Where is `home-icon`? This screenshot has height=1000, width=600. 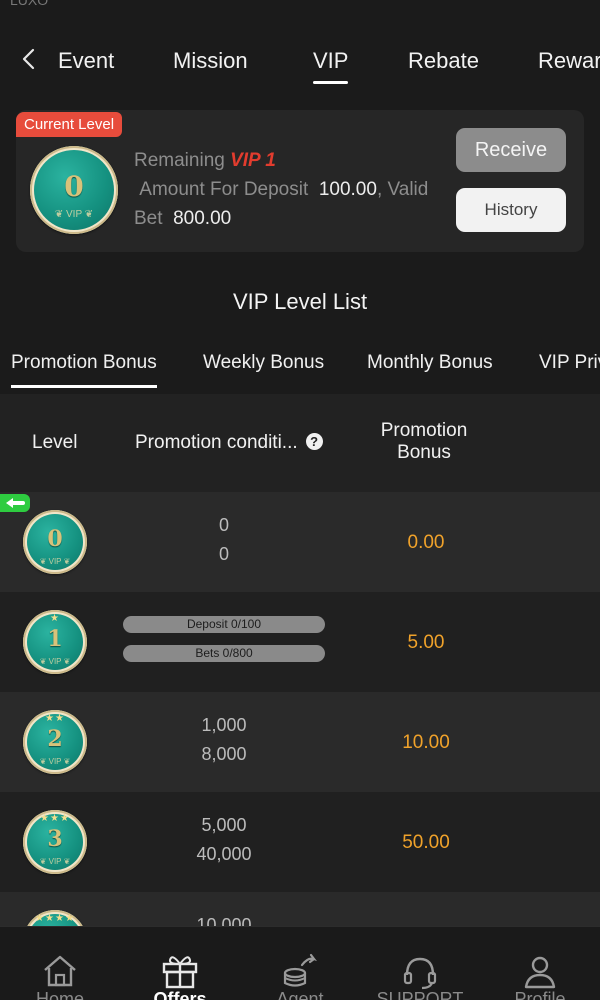
home-icon is located at coordinates (60, 971).